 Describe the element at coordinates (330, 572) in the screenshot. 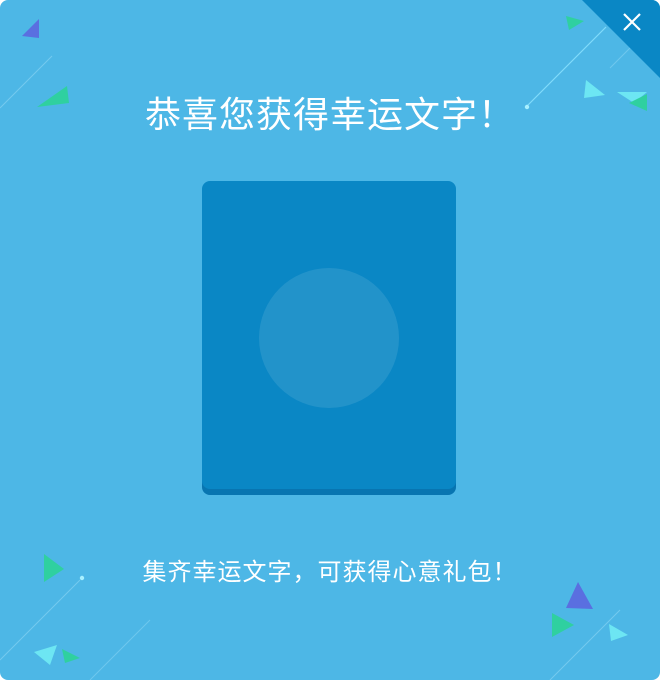

I see `dialog-subtitle: 集齐幸运文字，可获得心意礼包！` at that location.